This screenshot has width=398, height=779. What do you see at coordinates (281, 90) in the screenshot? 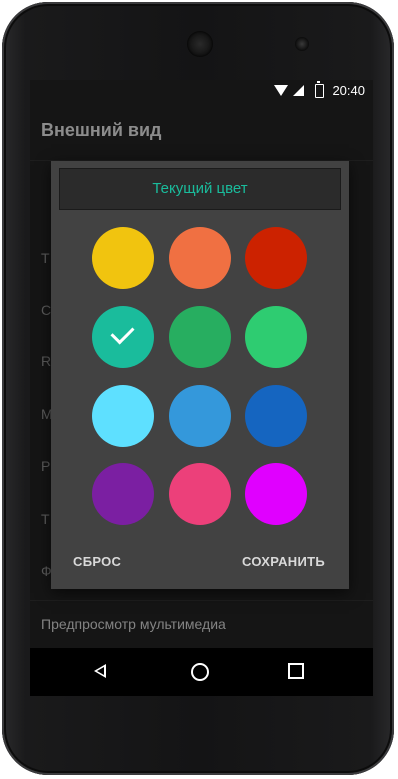
I see `wifi-icon` at bounding box center [281, 90].